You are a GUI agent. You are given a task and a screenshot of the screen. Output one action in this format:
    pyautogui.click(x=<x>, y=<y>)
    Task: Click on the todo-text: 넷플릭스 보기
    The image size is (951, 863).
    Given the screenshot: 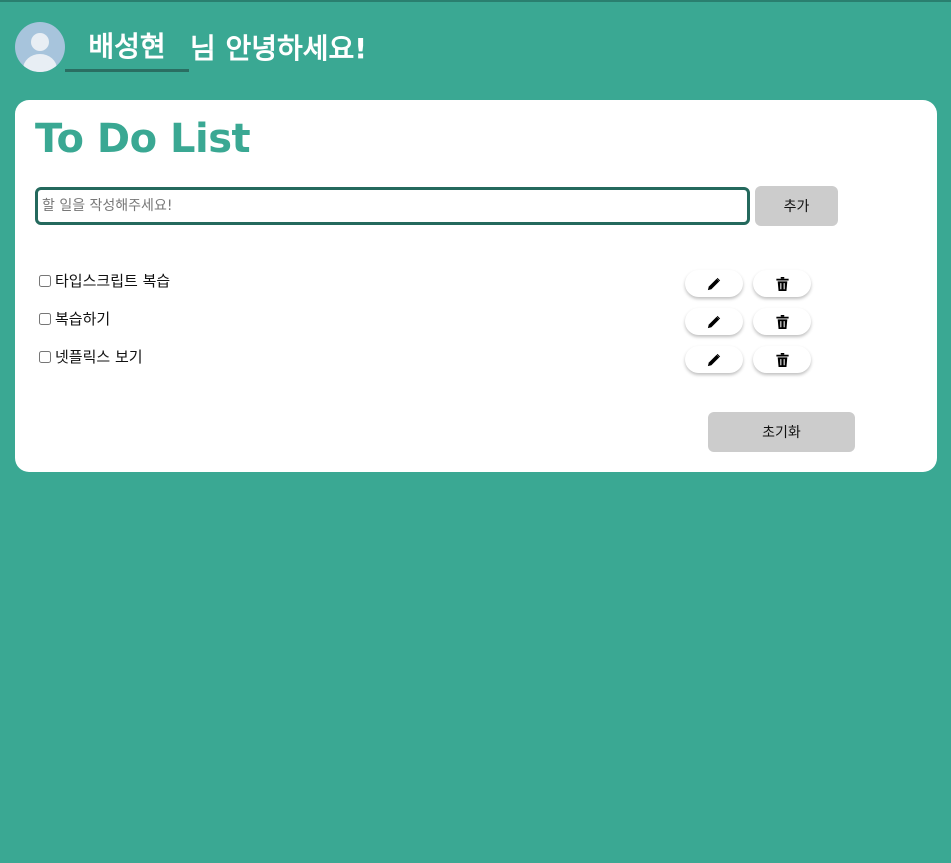 What is the action you would take?
    pyautogui.click(x=99, y=357)
    